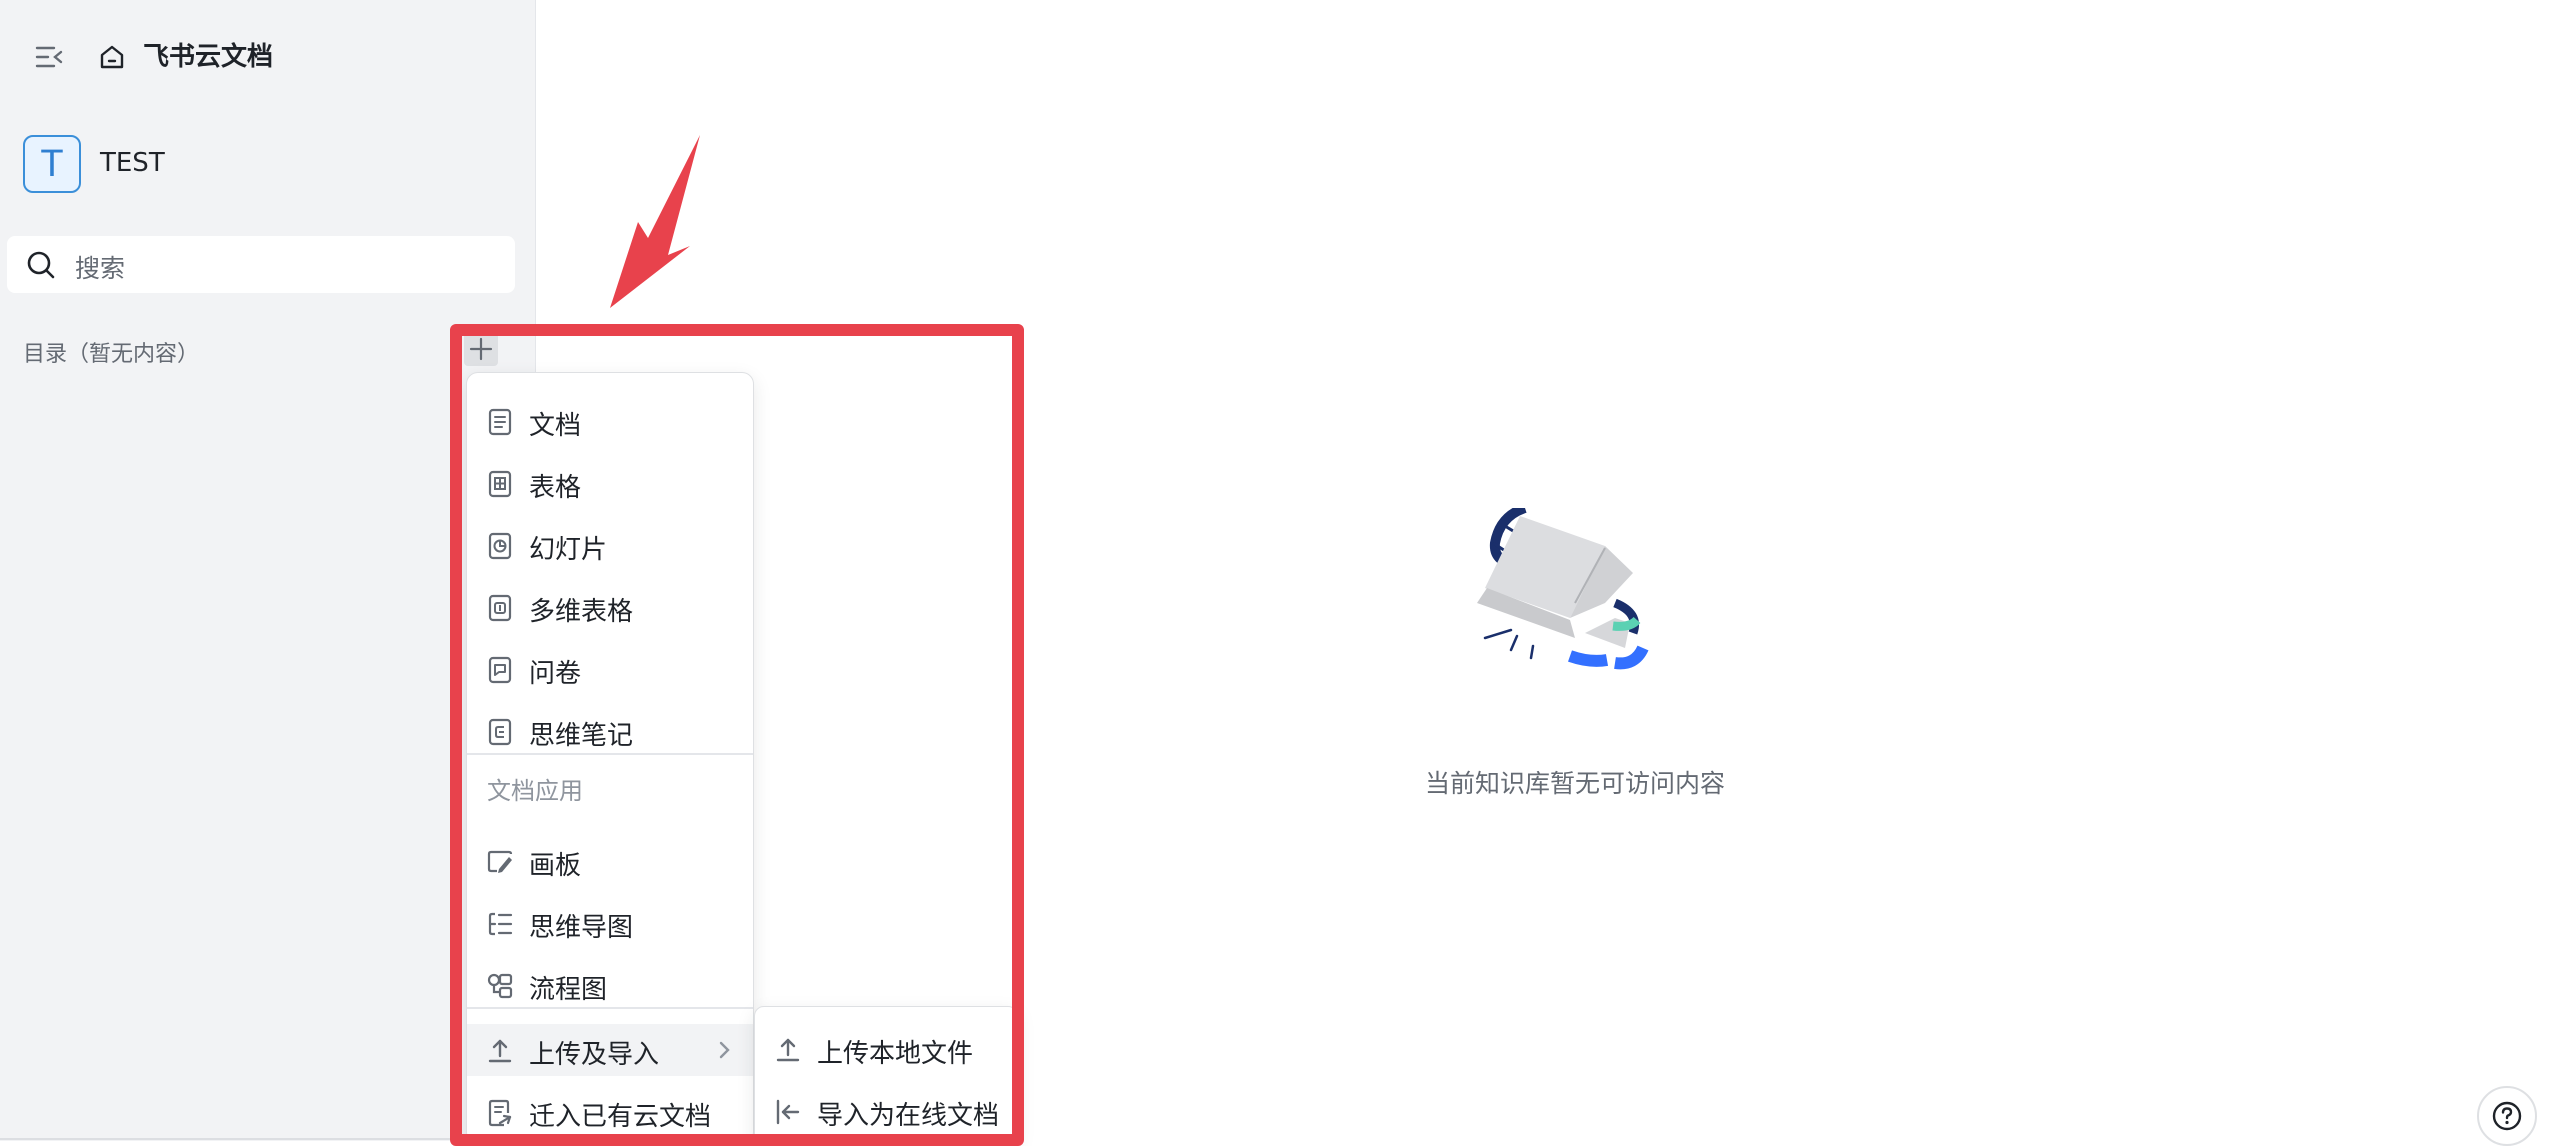  I want to click on help-button, so click(2507, 1116).